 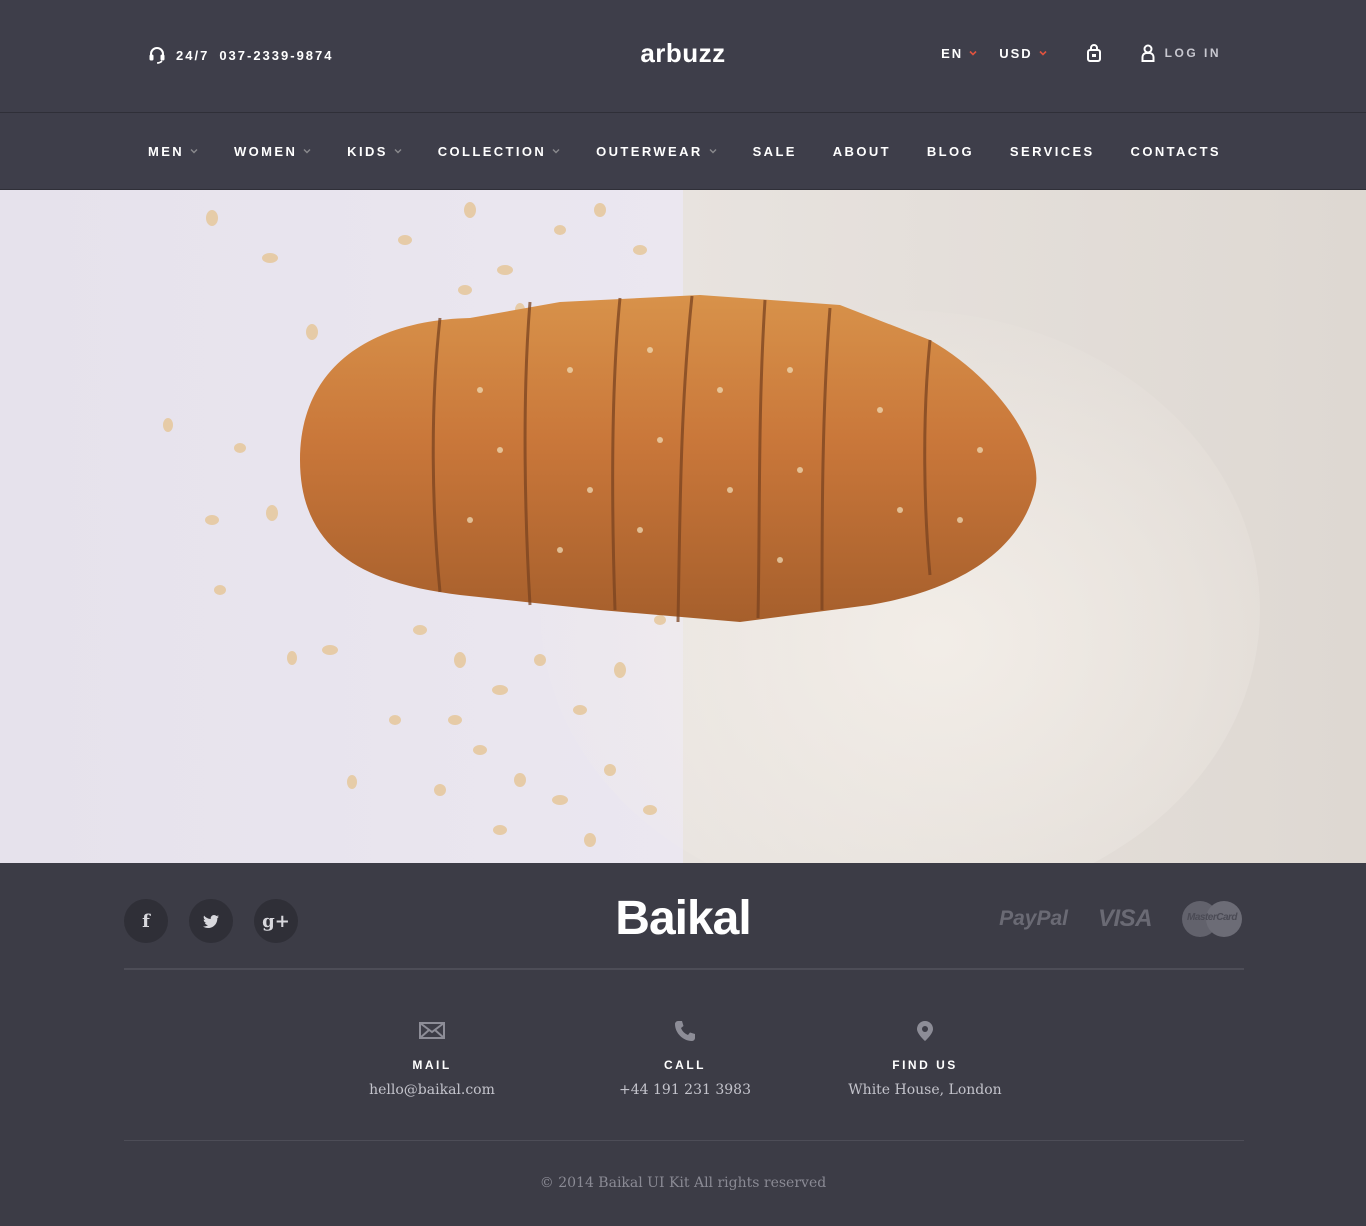 I want to click on contact-call: CALL +44 191 231 3983, so click(x=685, y=1059).